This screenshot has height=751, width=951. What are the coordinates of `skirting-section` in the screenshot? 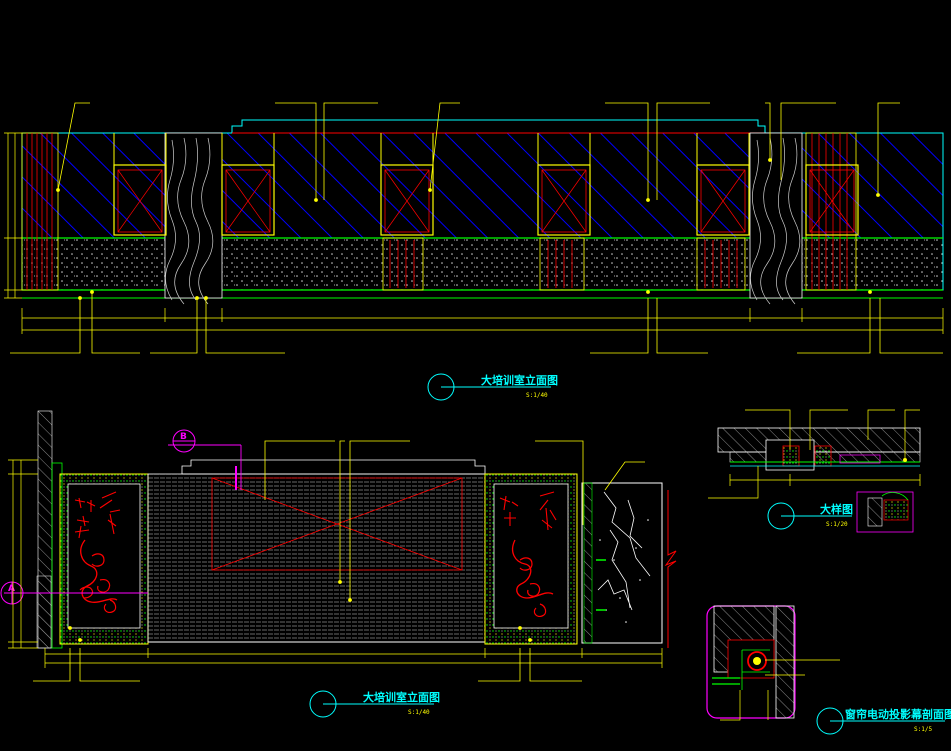 It's located at (44, 612).